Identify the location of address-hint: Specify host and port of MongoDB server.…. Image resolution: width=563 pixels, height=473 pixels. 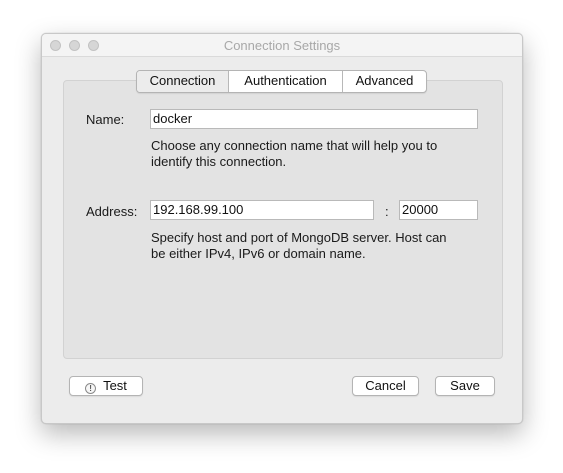
(299, 246).